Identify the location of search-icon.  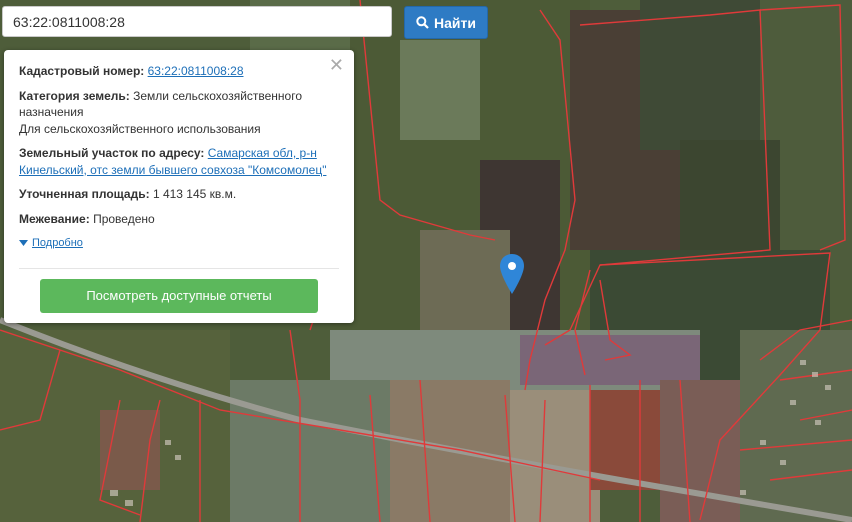
(422, 22).